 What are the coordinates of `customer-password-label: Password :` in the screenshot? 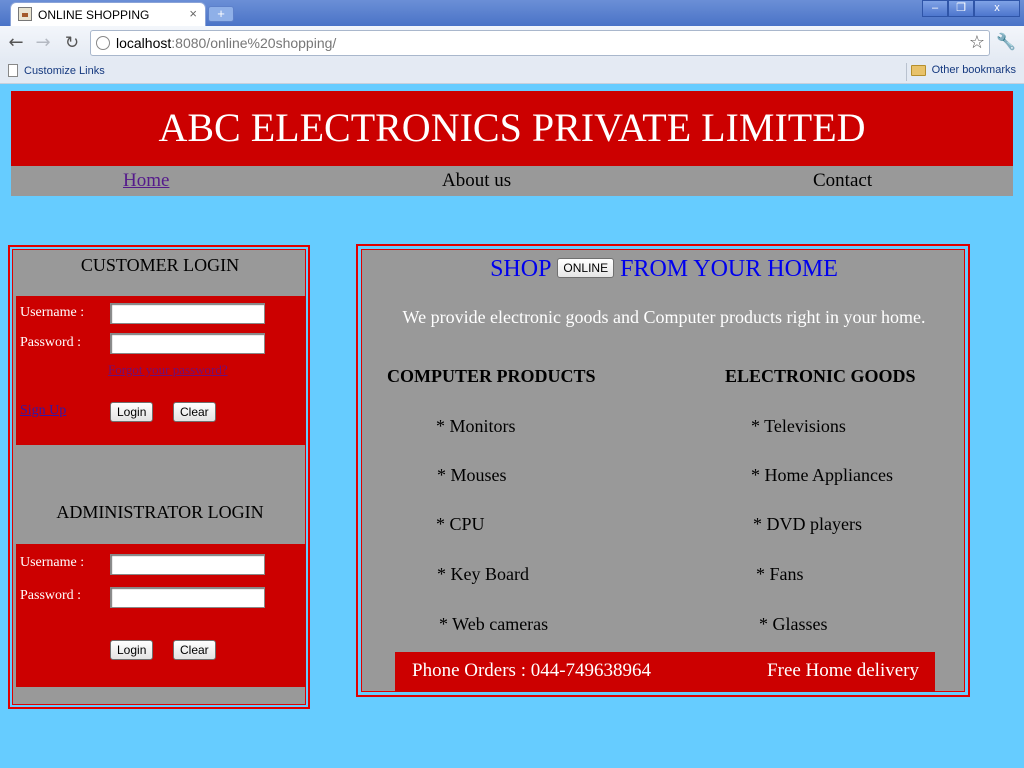 It's located at (51, 342).